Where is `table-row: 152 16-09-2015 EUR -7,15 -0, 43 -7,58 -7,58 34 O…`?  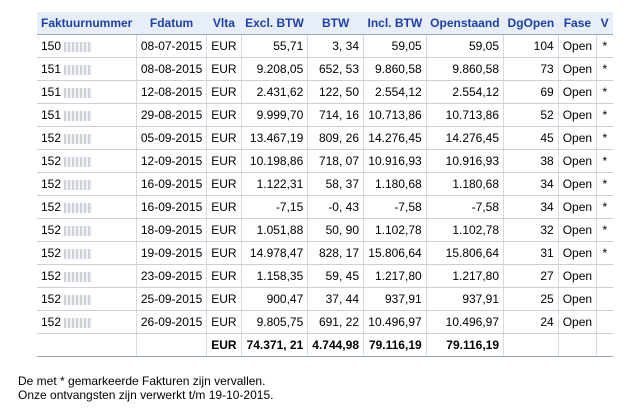
table-row: 152 16-09-2015 EUR -7,15 -0, 43 -7,58 -7,58 34 O… is located at coordinates (325, 207).